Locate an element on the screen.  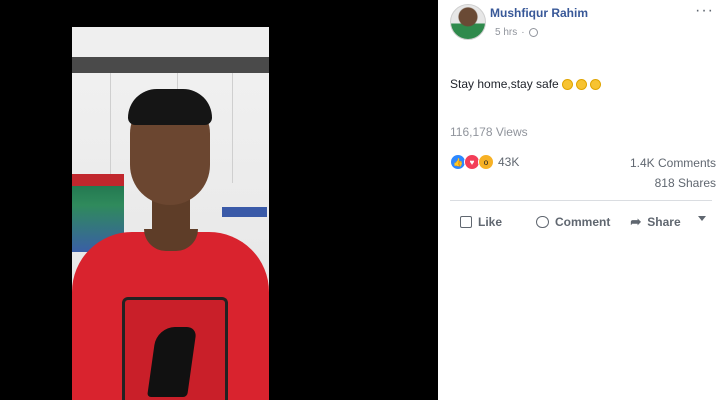
chevron-down-icon is located at coordinates (702, 218).